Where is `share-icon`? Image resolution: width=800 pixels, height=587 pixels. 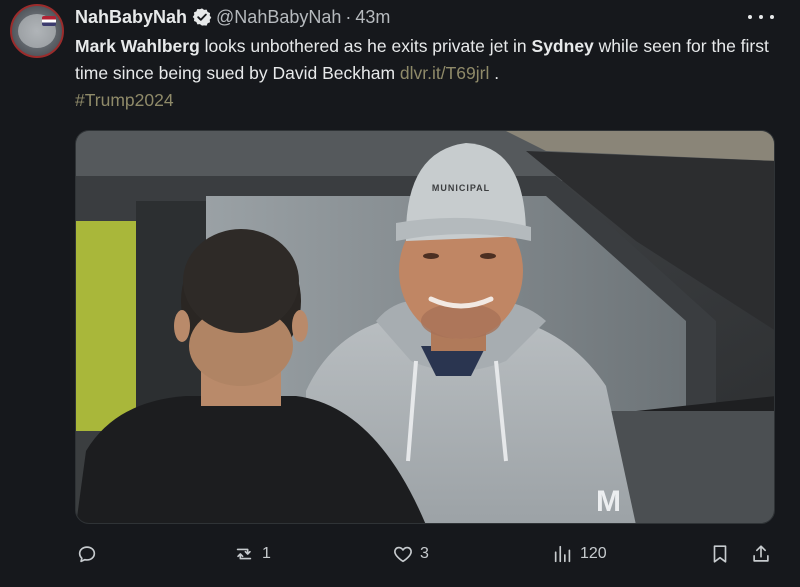
share-icon is located at coordinates (761, 553).